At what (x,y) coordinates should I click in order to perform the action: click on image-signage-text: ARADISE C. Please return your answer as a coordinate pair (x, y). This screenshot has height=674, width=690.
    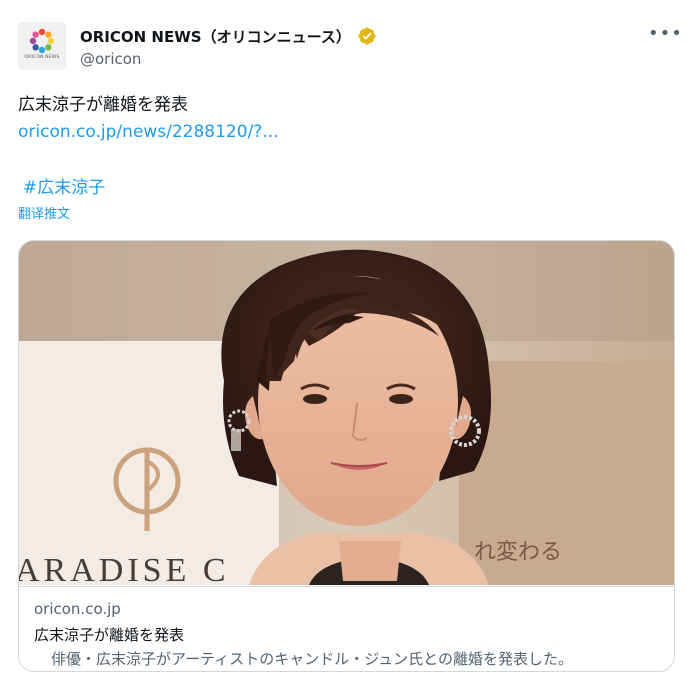
    Looking at the image, I should click on (124, 568).